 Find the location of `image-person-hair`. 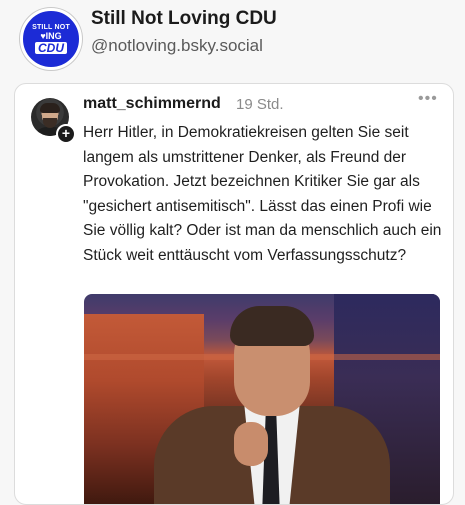

image-person-hair is located at coordinates (272, 326).